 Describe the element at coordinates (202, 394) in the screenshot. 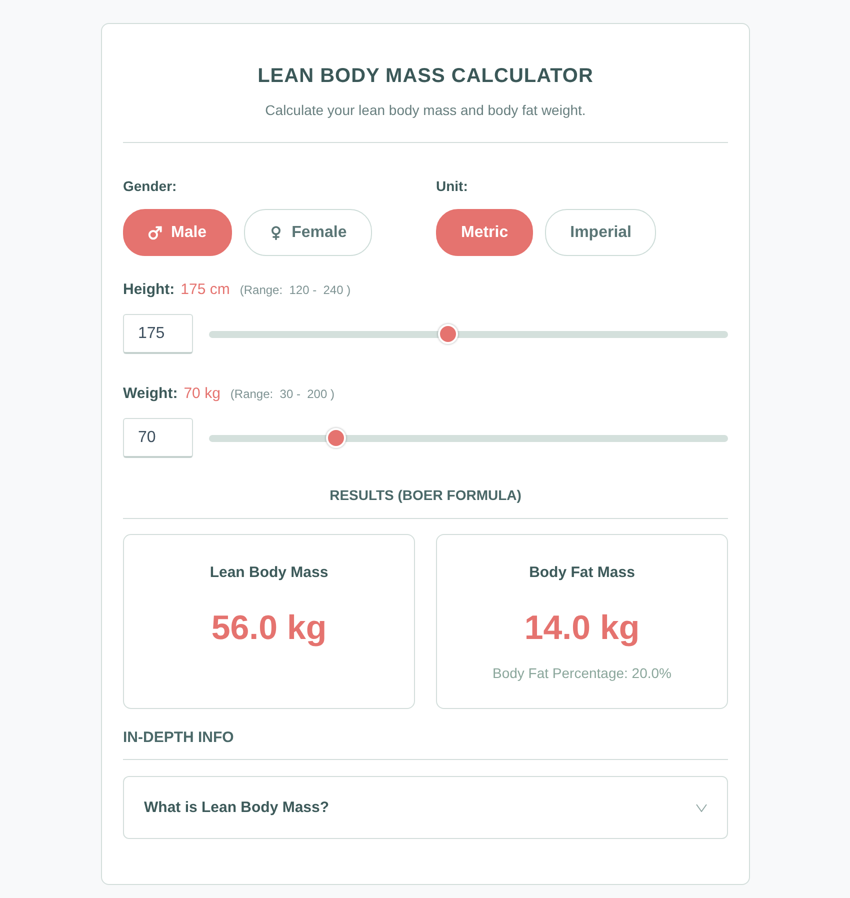

I see `measure-reading: 70 kg` at that location.